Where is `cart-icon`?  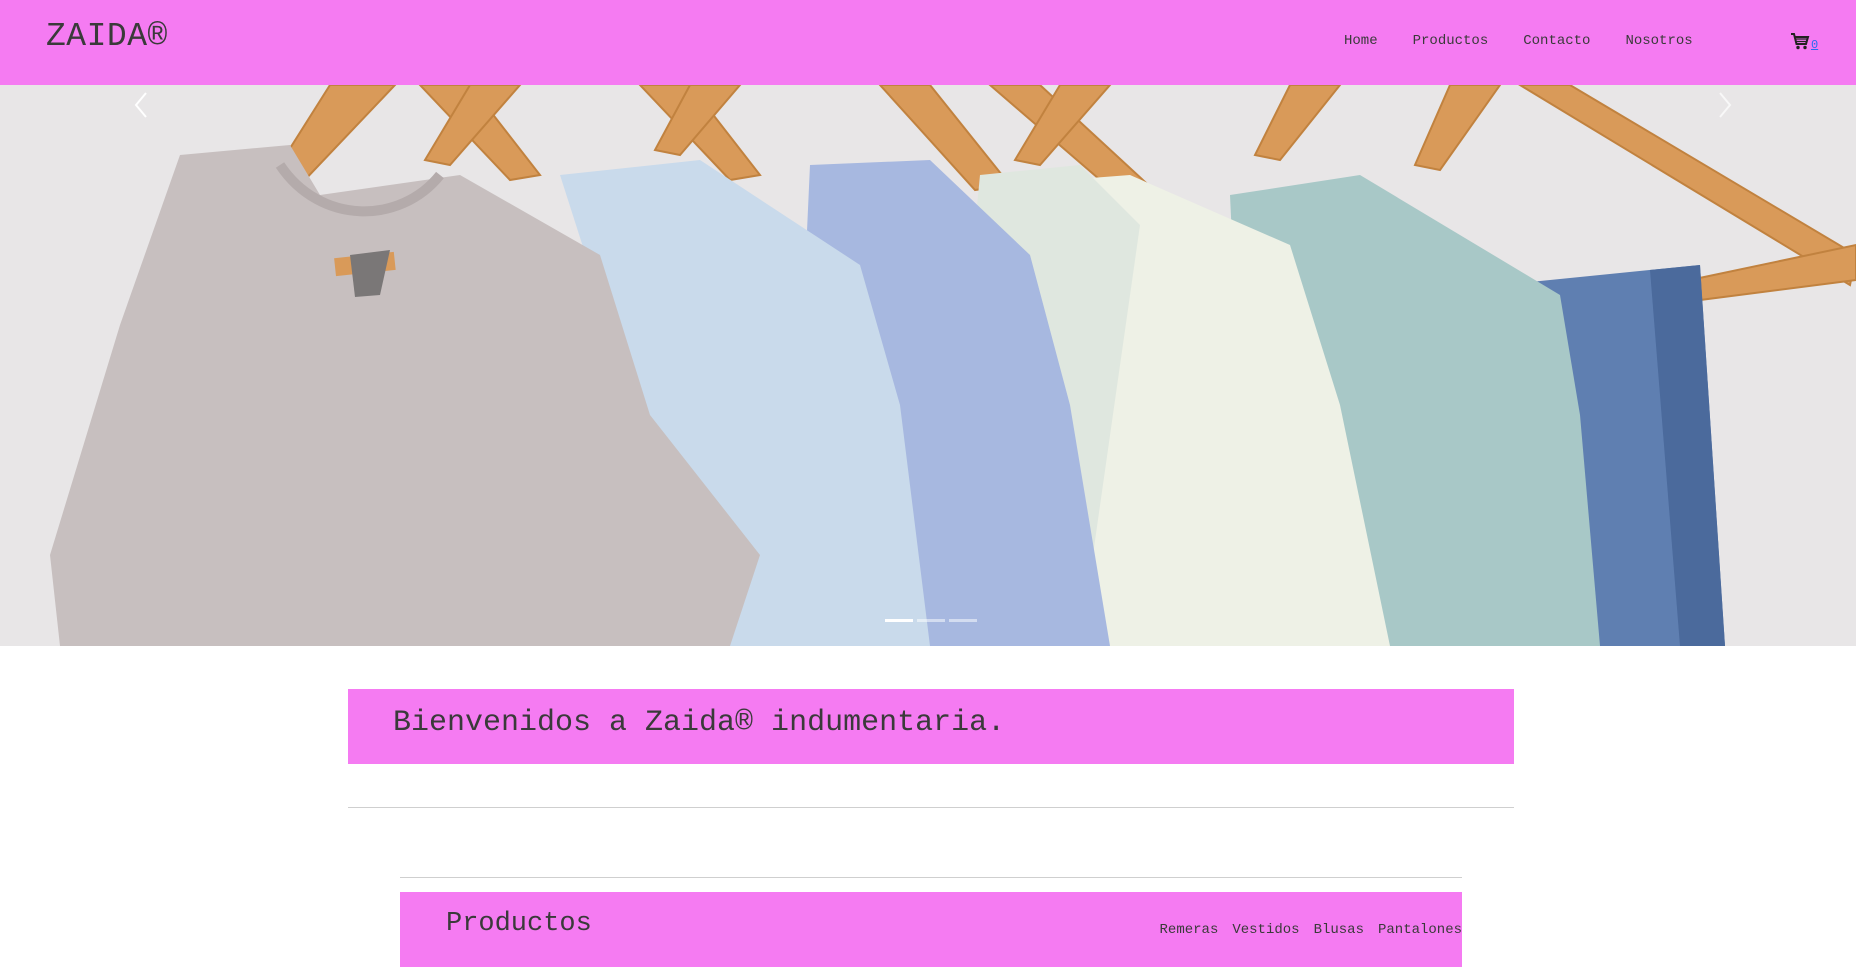 cart-icon is located at coordinates (1800, 41).